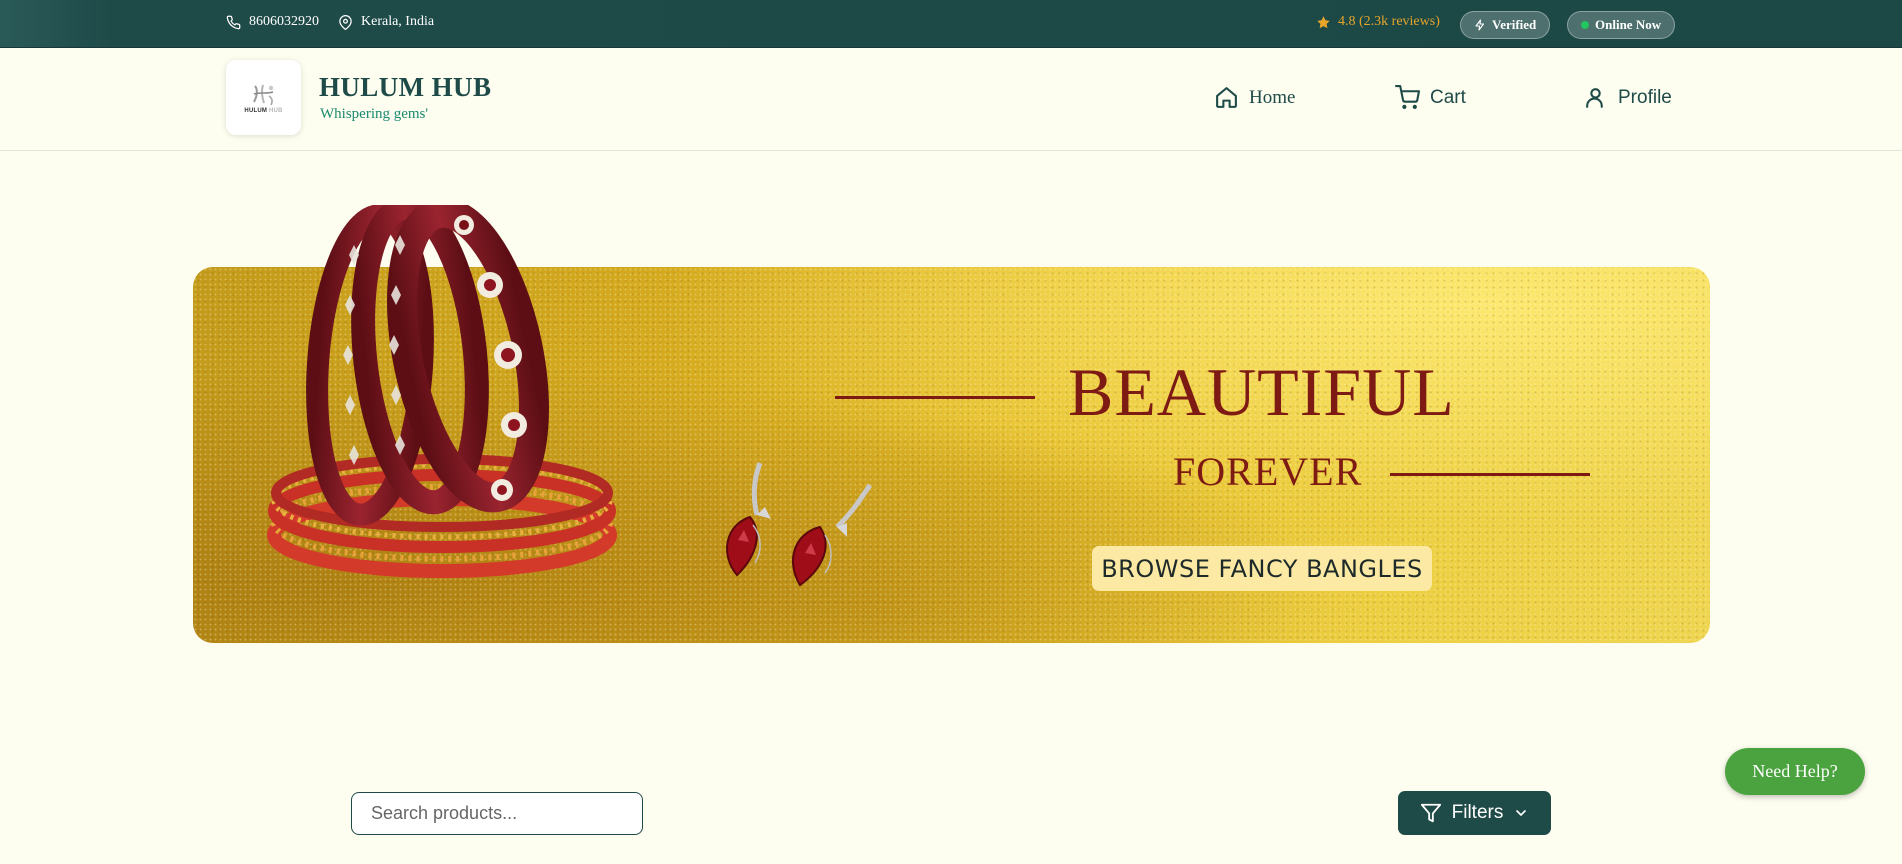 The width and height of the screenshot is (1902, 864). What do you see at coordinates (1645, 97) in the screenshot?
I see `nav-profile-label: Profile` at bounding box center [1645, 97].